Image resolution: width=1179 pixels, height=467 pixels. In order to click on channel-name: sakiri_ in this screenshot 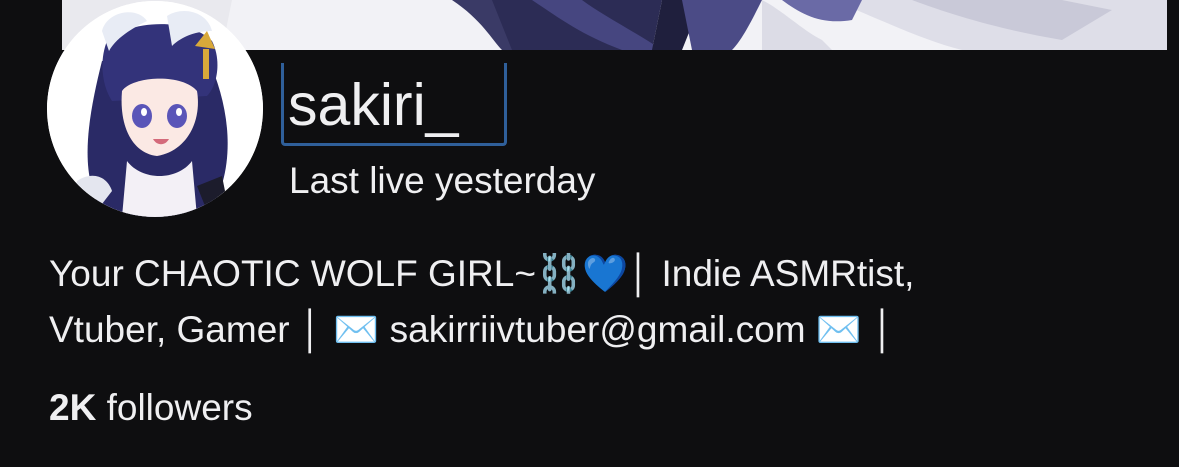, I will do `click(373, 105)`.